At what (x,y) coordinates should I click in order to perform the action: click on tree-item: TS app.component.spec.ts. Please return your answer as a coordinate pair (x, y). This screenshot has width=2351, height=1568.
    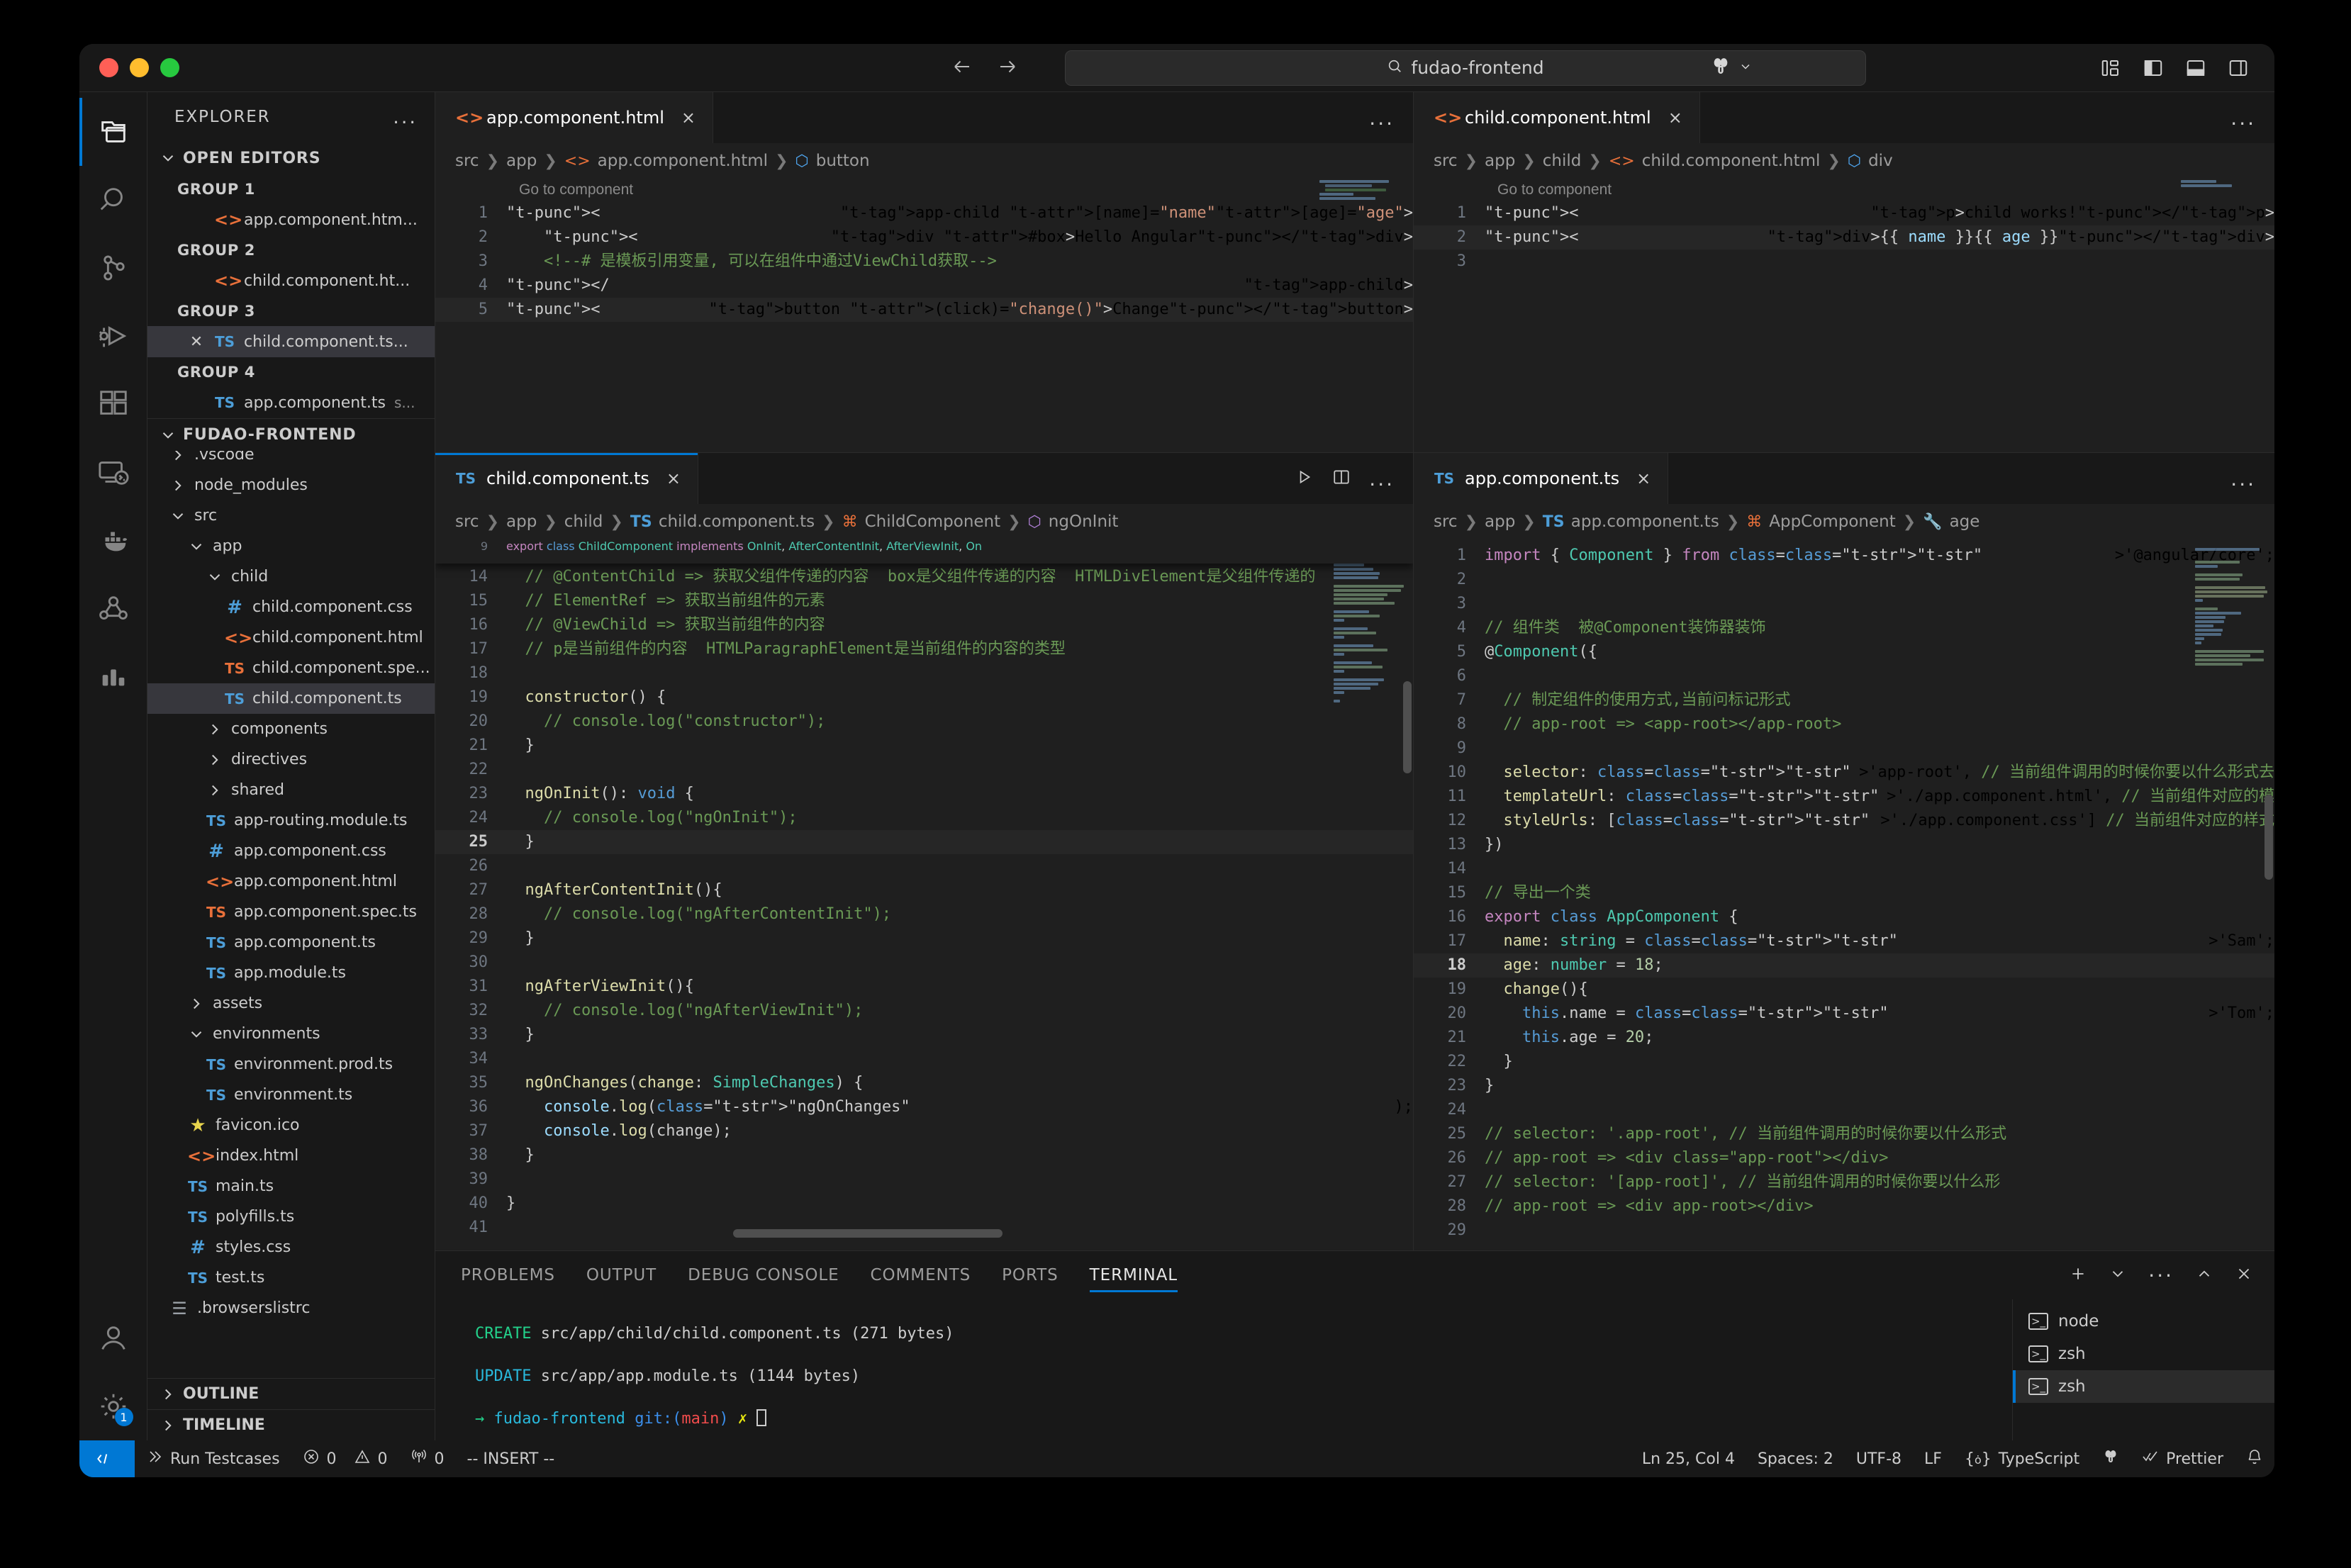
    Looking at the image, I should click on (291, 912).